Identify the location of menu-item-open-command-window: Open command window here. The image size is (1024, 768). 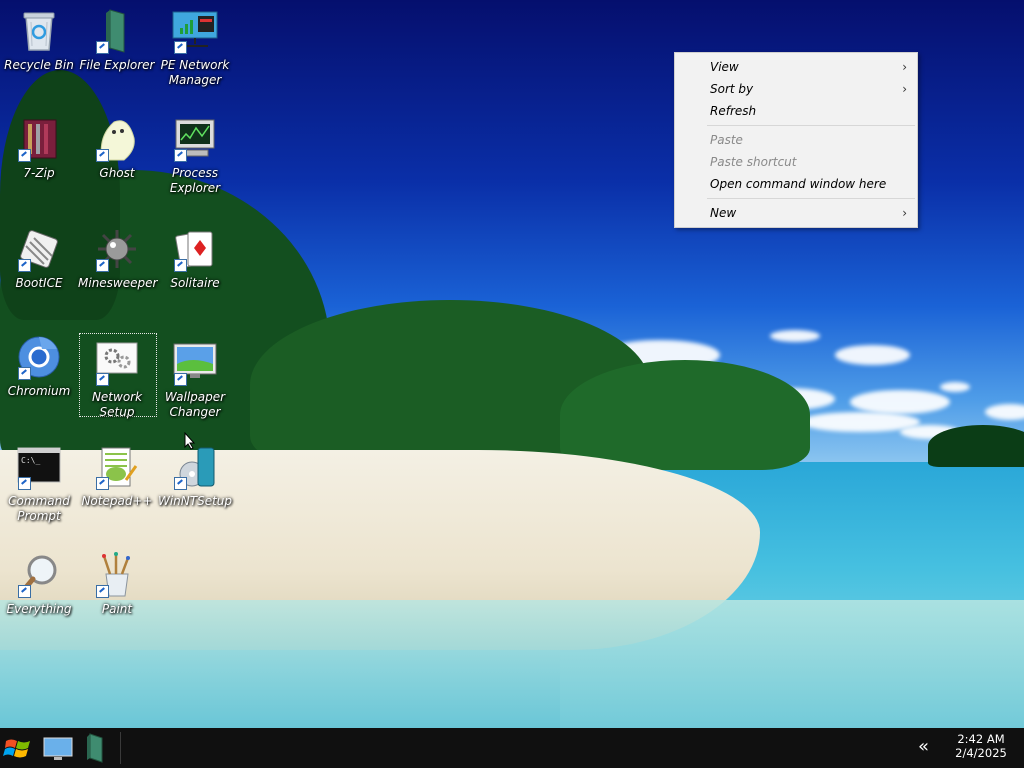
(796, 184).